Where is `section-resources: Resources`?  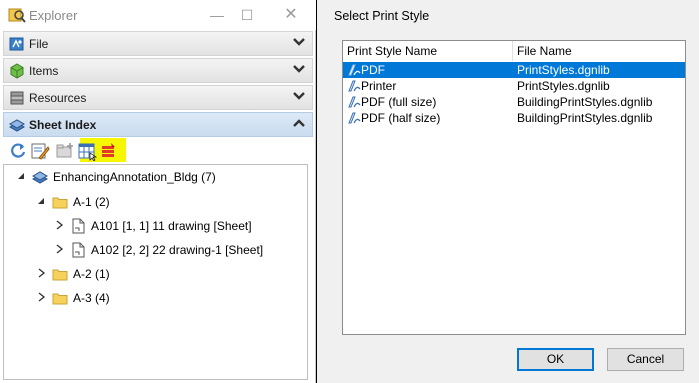 section-resources: Resources is located at coordinates (158, 97).